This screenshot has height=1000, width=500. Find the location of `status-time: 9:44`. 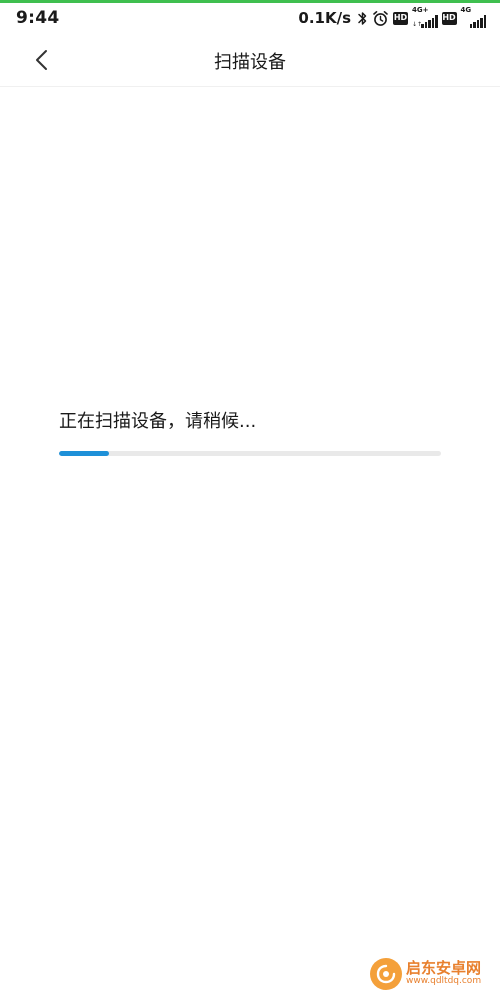

status-time: 9:44 is located at coordinates (38, 18).